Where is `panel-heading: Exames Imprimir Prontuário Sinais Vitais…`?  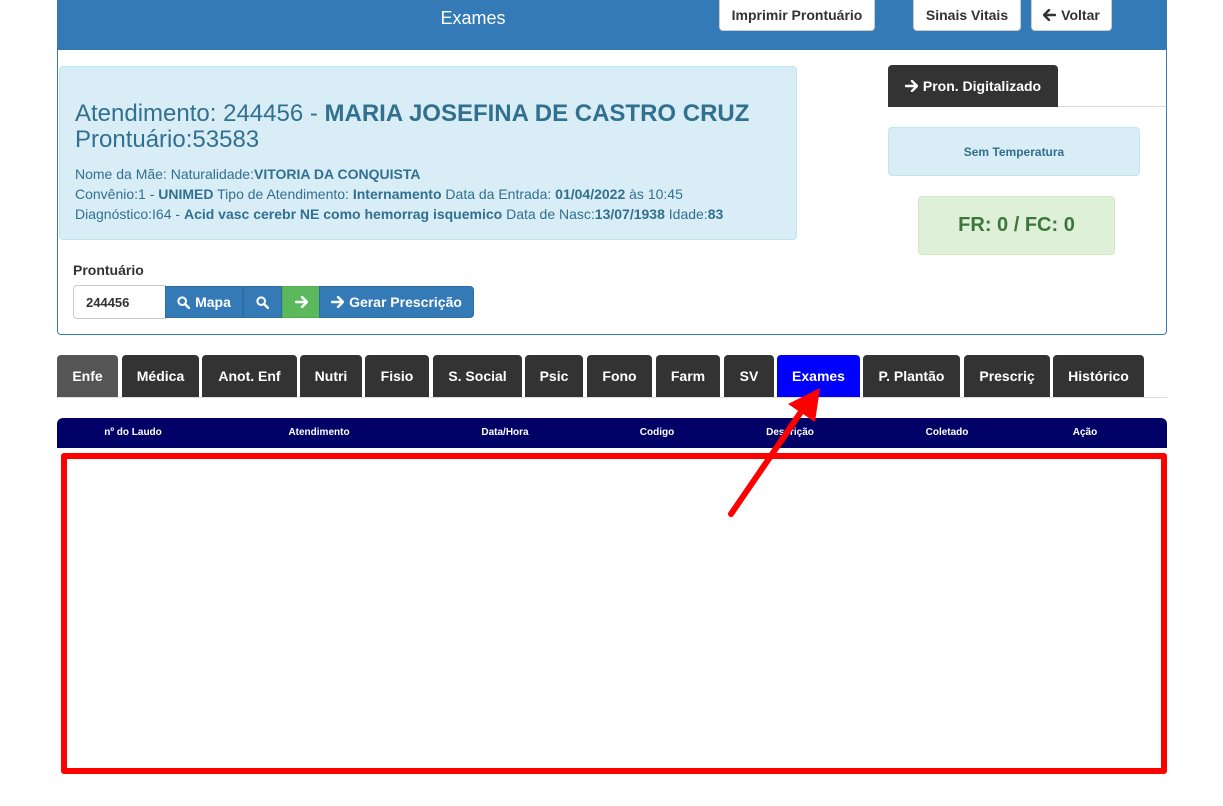 panel-heading: Exames Imprimir Prontuário Sinais Vitais… is located at coordinates (612, 25).